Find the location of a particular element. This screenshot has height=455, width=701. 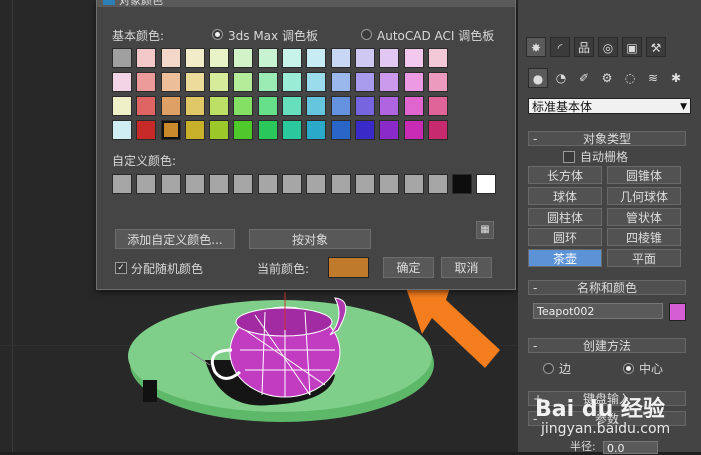

object-type-button: 平面 is located at coordinates (644, 258).